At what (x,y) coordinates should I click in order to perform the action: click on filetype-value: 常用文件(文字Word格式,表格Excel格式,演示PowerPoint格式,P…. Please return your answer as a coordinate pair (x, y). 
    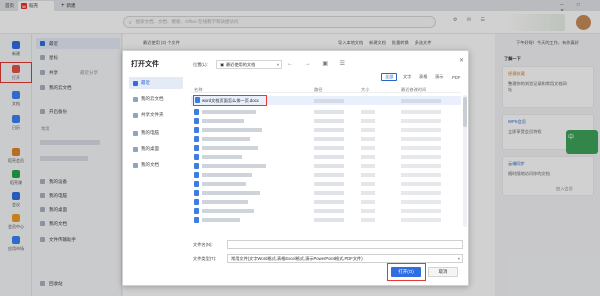
    Looking at the image, I should click on (297, 258).